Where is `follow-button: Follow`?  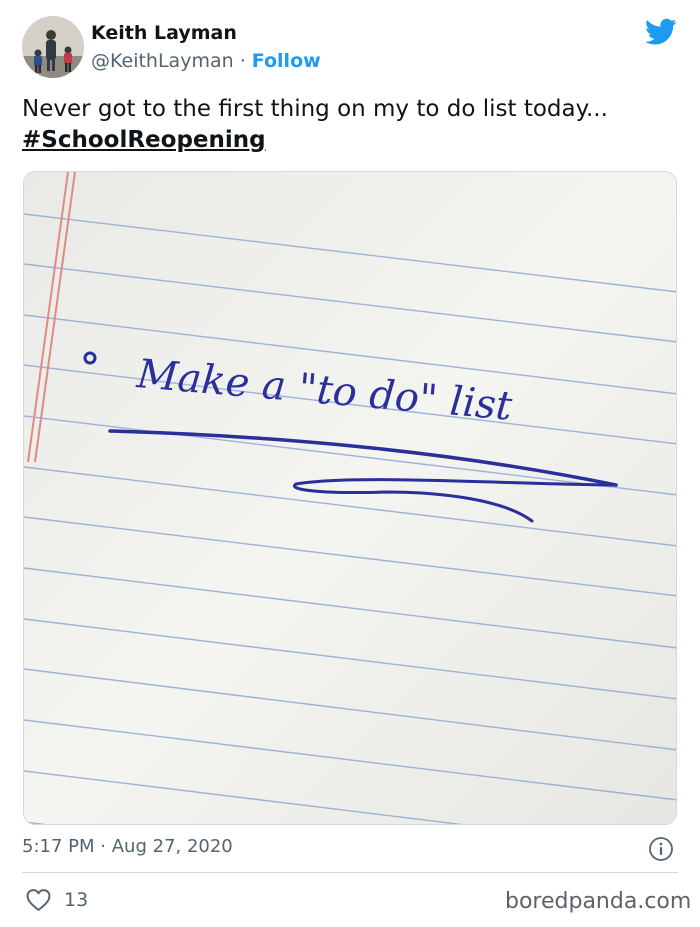 follow-button: Follow is located at coordinates (286, 61).